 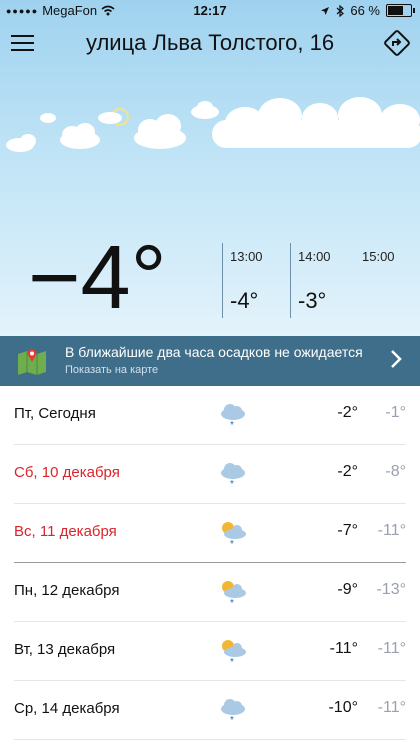 I want to click on day-label: Вс, 11 декабря, so click(x=65, y=531).